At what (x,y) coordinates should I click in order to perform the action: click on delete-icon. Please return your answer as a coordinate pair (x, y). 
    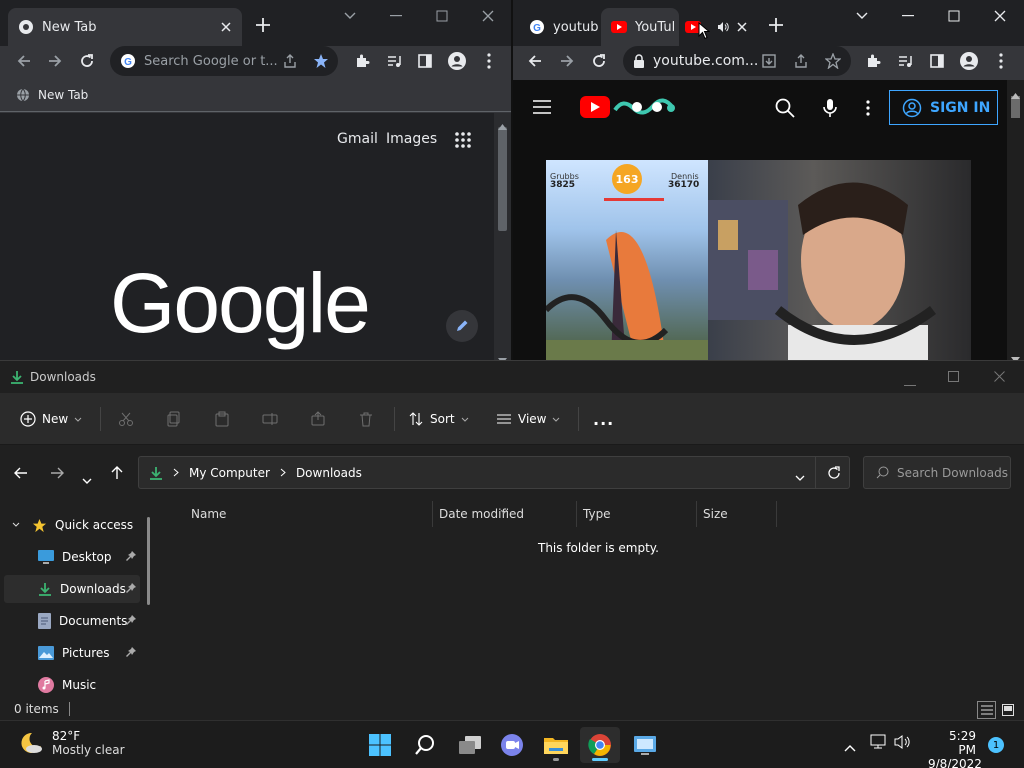
    Looking at the image, I should click on (366, 419).